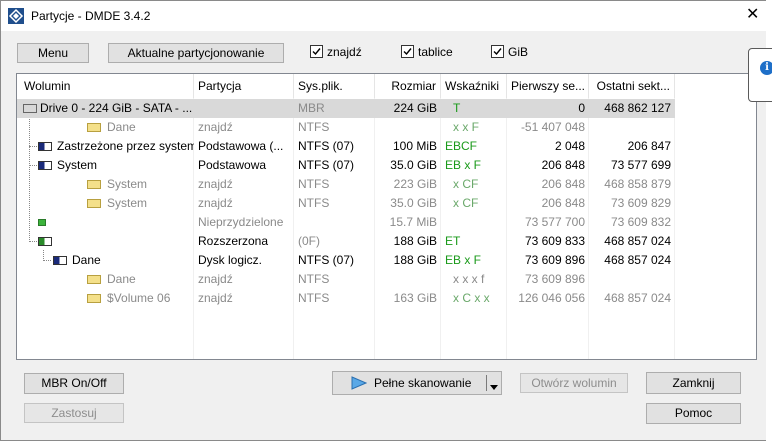 This screenshot has width=772, height=443. I want to click on chevron-down-icon, so click(494, 388).